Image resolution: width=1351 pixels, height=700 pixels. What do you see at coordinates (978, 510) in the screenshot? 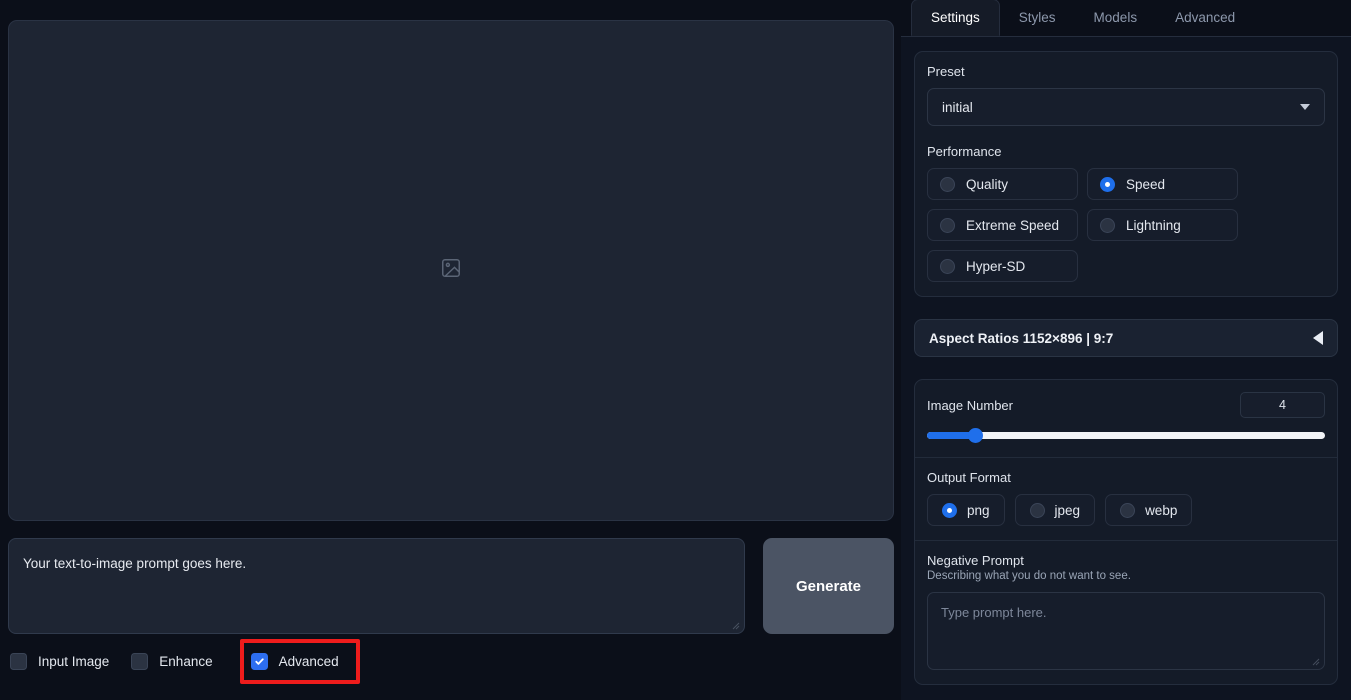
I see `output-format-label-png: png` at bounding box center [978, 510].